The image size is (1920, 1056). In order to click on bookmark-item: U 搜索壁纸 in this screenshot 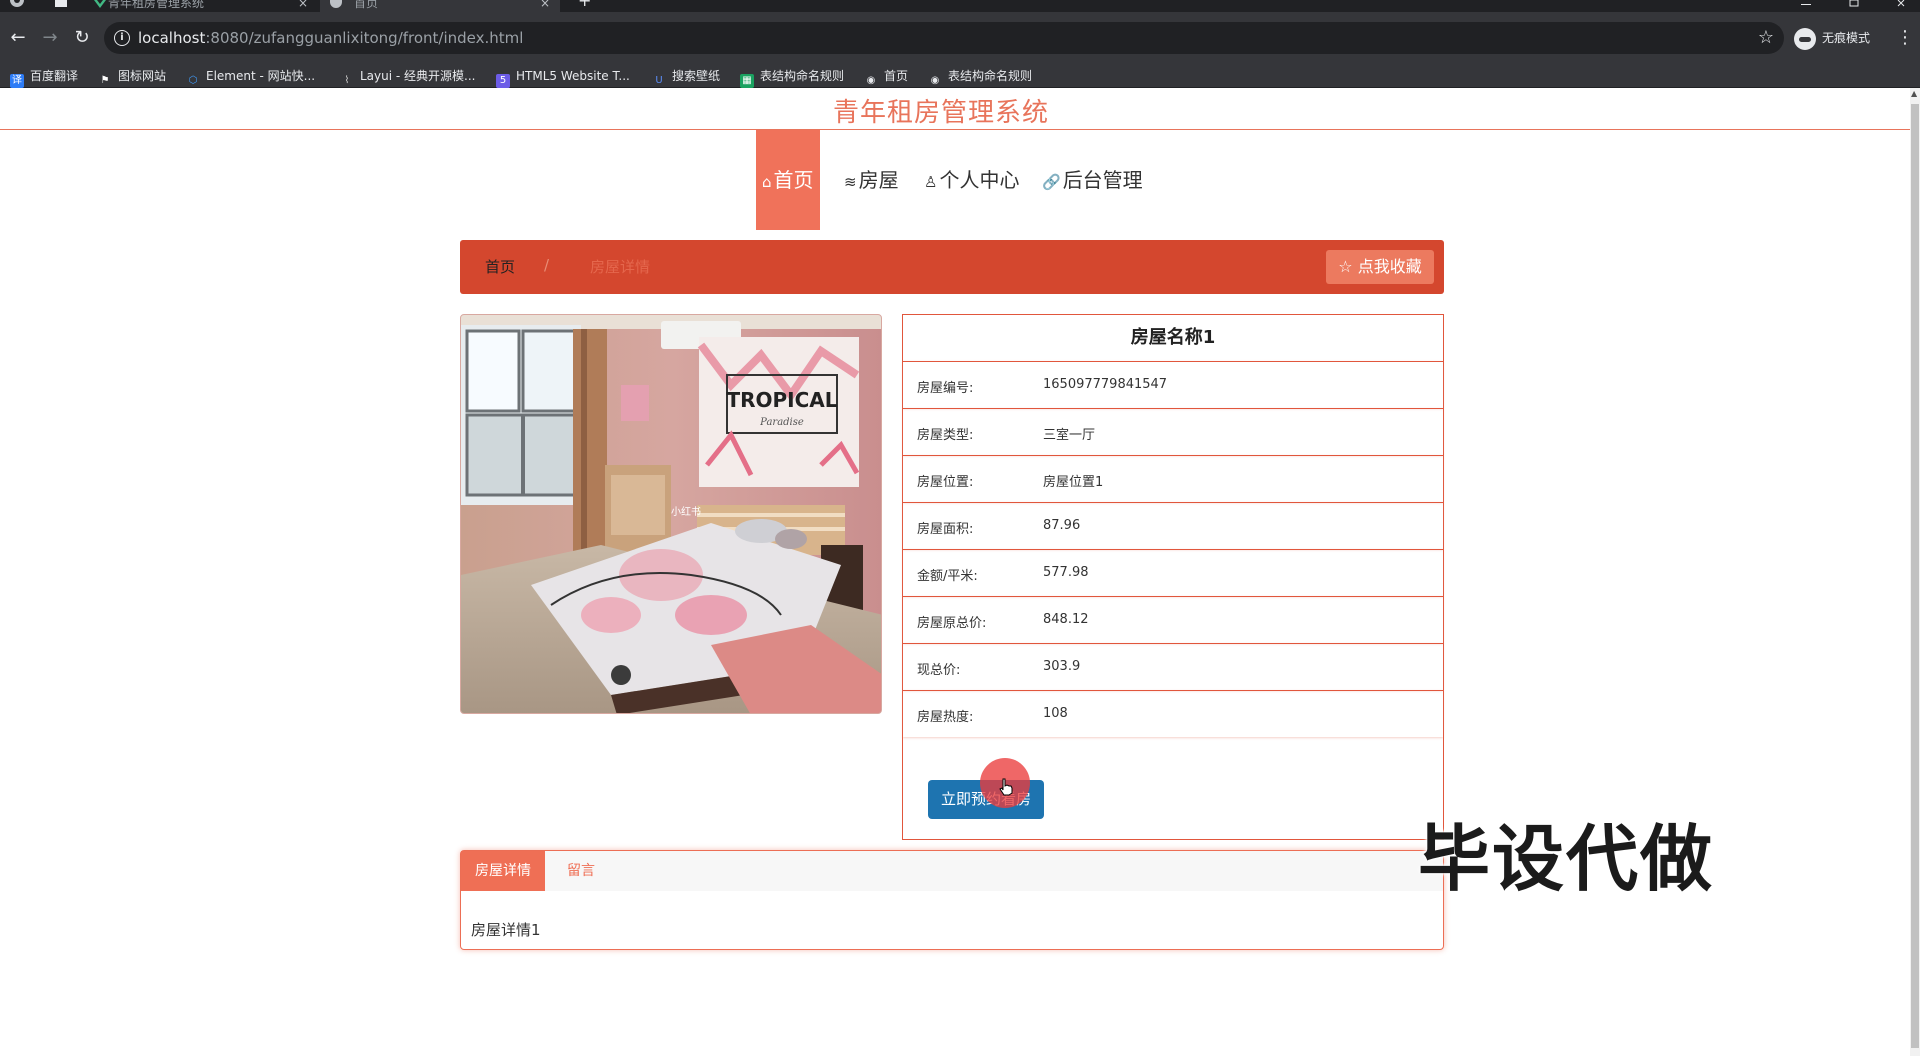, I will do `click(686, 76)`.